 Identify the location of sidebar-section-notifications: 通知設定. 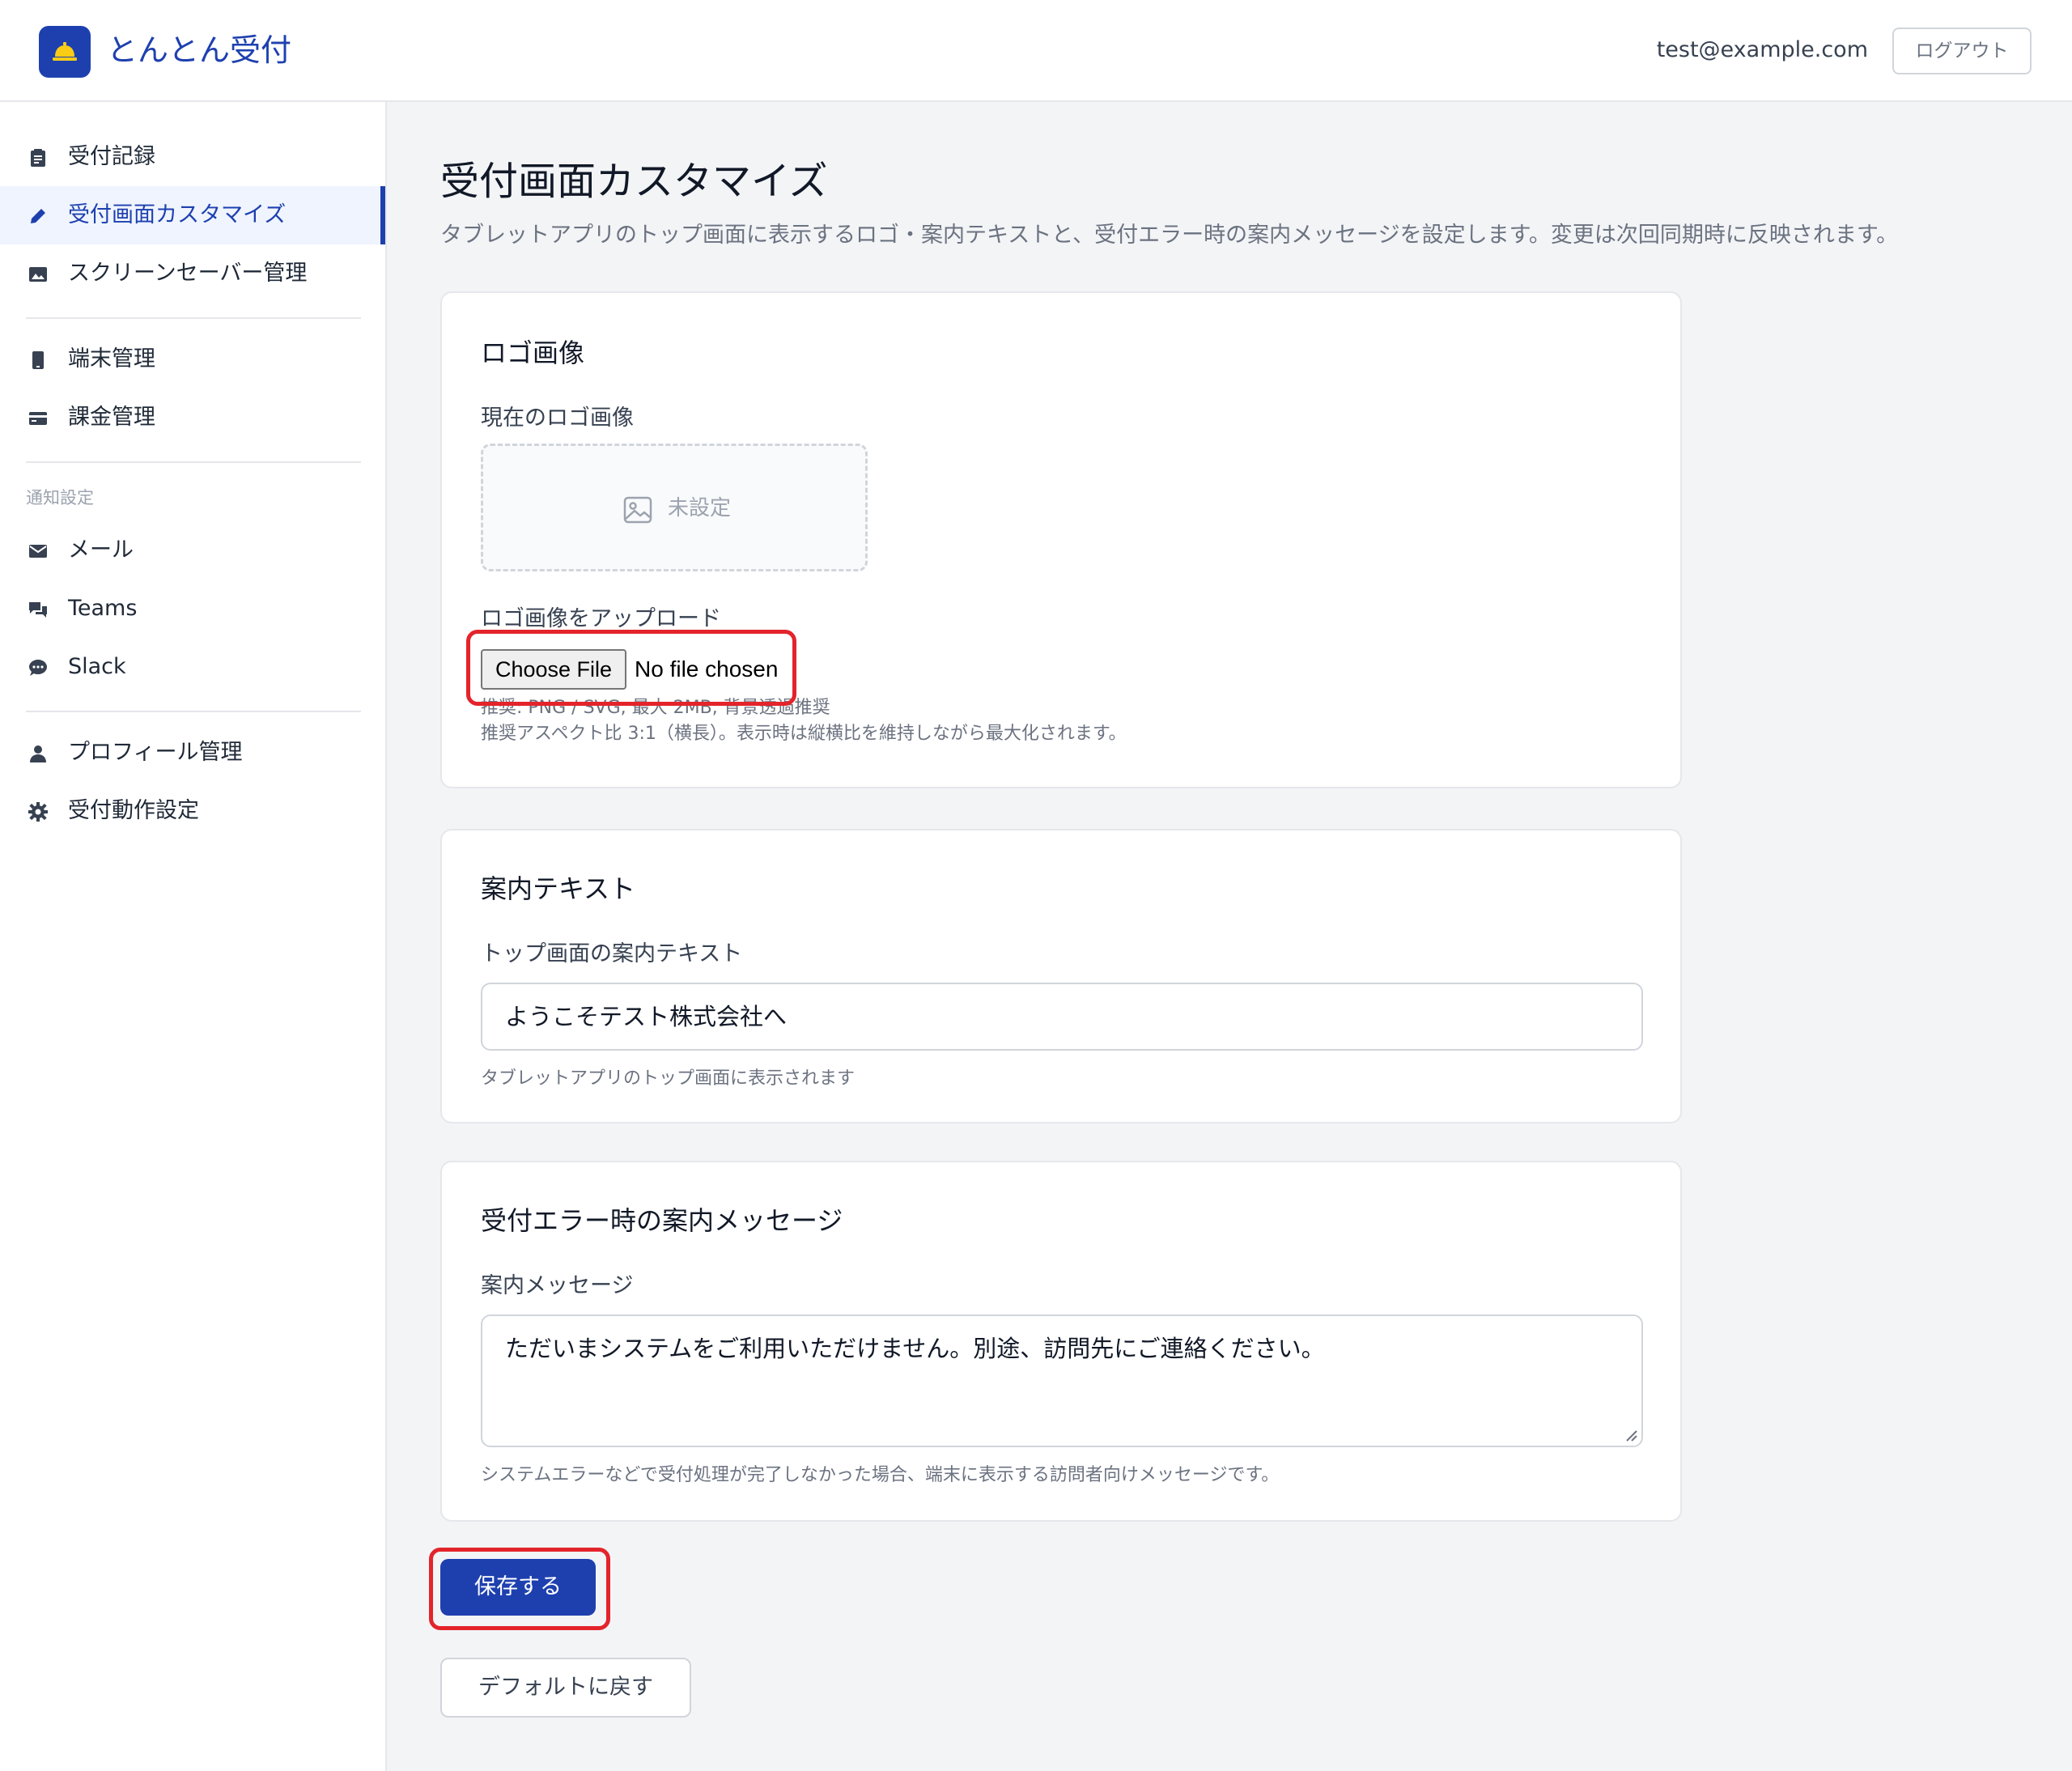
(60, 498).